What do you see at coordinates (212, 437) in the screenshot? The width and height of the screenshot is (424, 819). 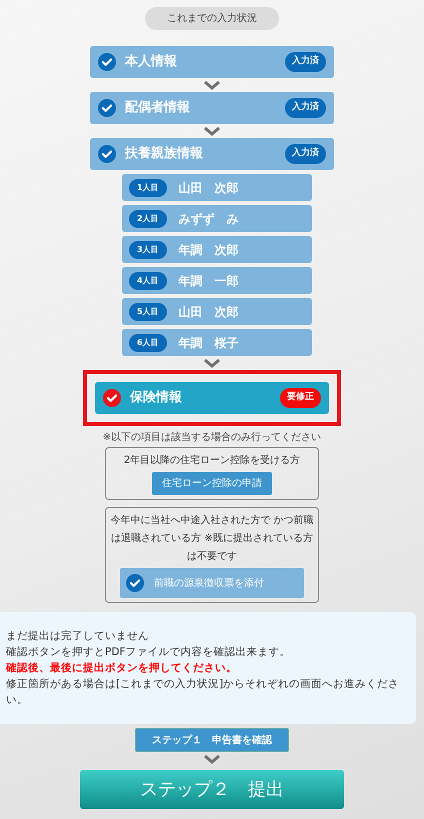 I see `optional-note: ※以下の項目は該当する場合のみ行ってください` at bounding box center [212, 437].